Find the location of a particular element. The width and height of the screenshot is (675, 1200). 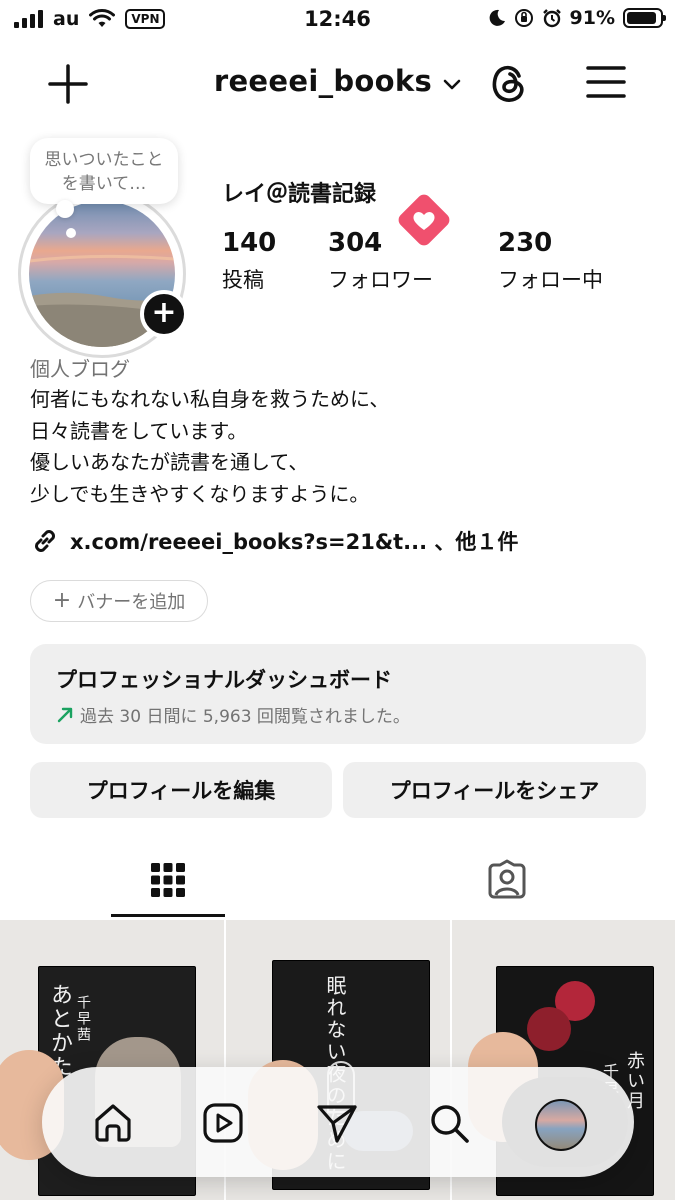

nav-home is located at coordinates (113, 1123).